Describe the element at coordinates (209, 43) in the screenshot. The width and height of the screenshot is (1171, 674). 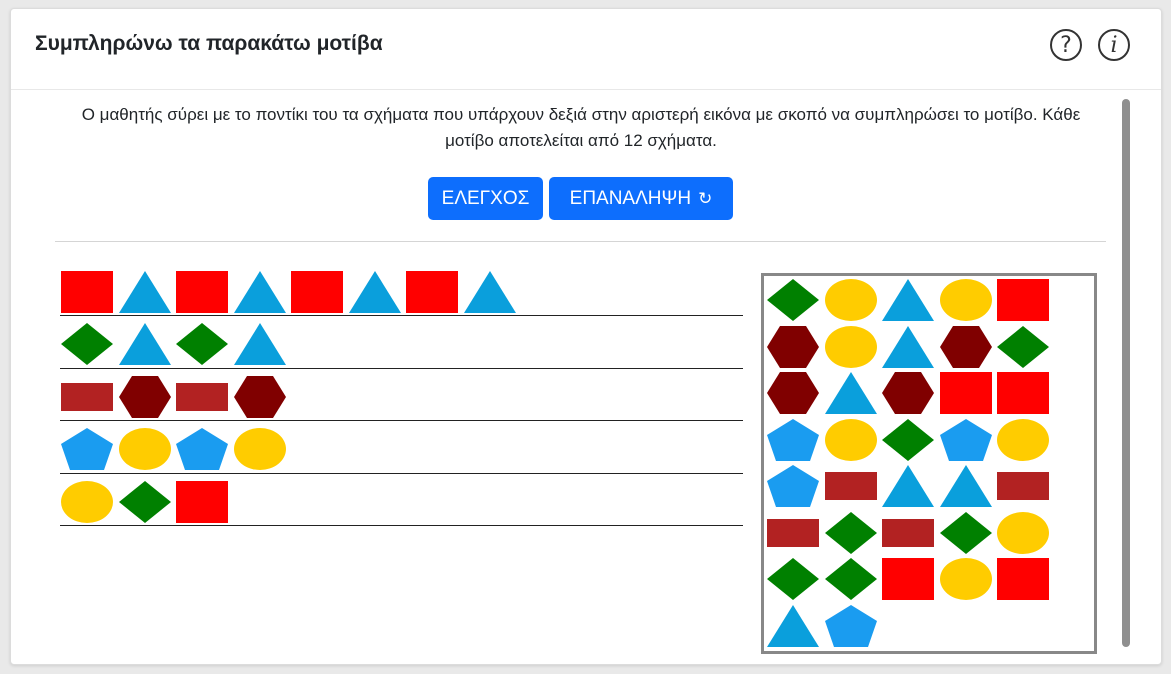
I see `page-title: Συμπληρώνω τα παρακάτω μοτίβα` at that location.